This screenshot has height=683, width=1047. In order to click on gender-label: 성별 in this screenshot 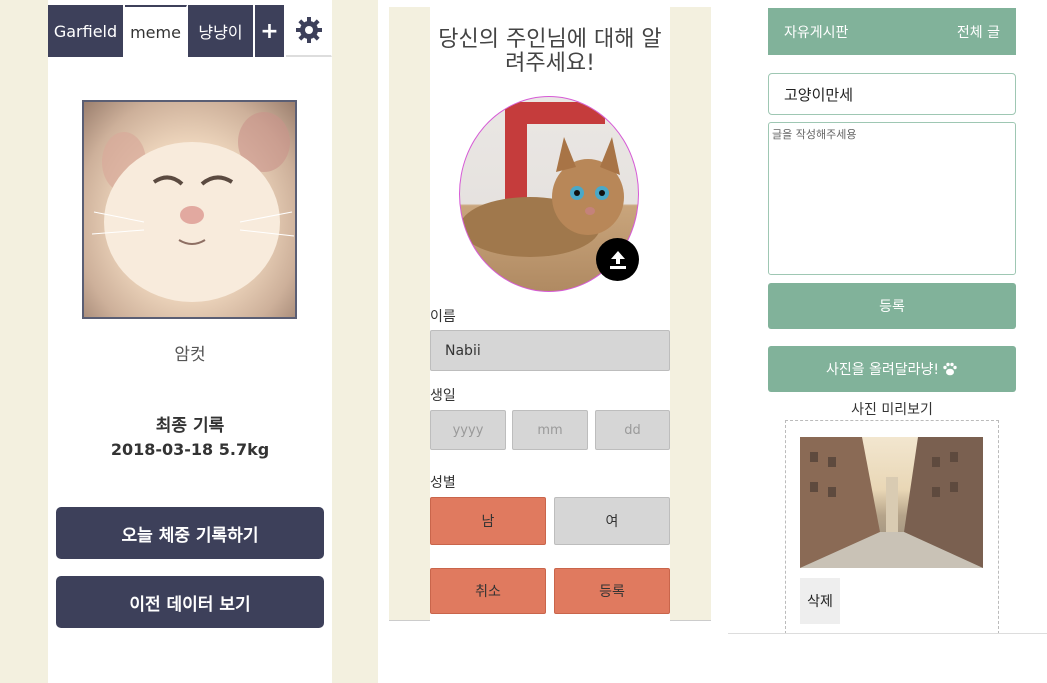, I will do `click(443, 483)`.